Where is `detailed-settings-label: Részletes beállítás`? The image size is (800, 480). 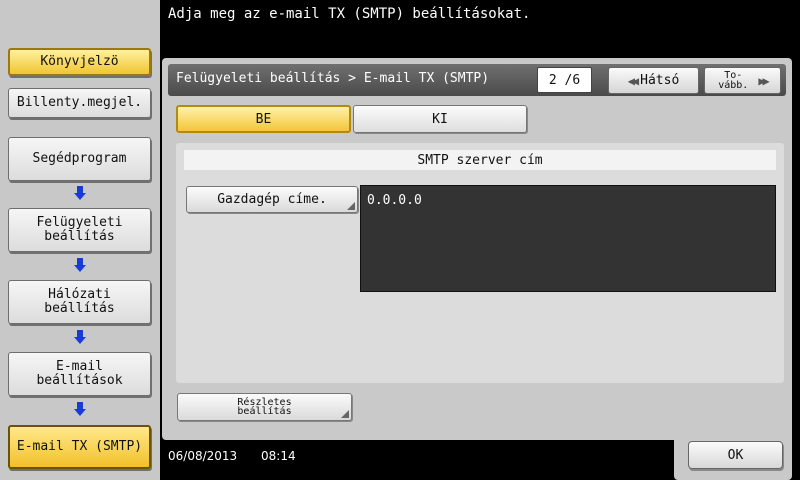 detailed-settings-label: Részletes beállítás is located at coordinates (264, 407).